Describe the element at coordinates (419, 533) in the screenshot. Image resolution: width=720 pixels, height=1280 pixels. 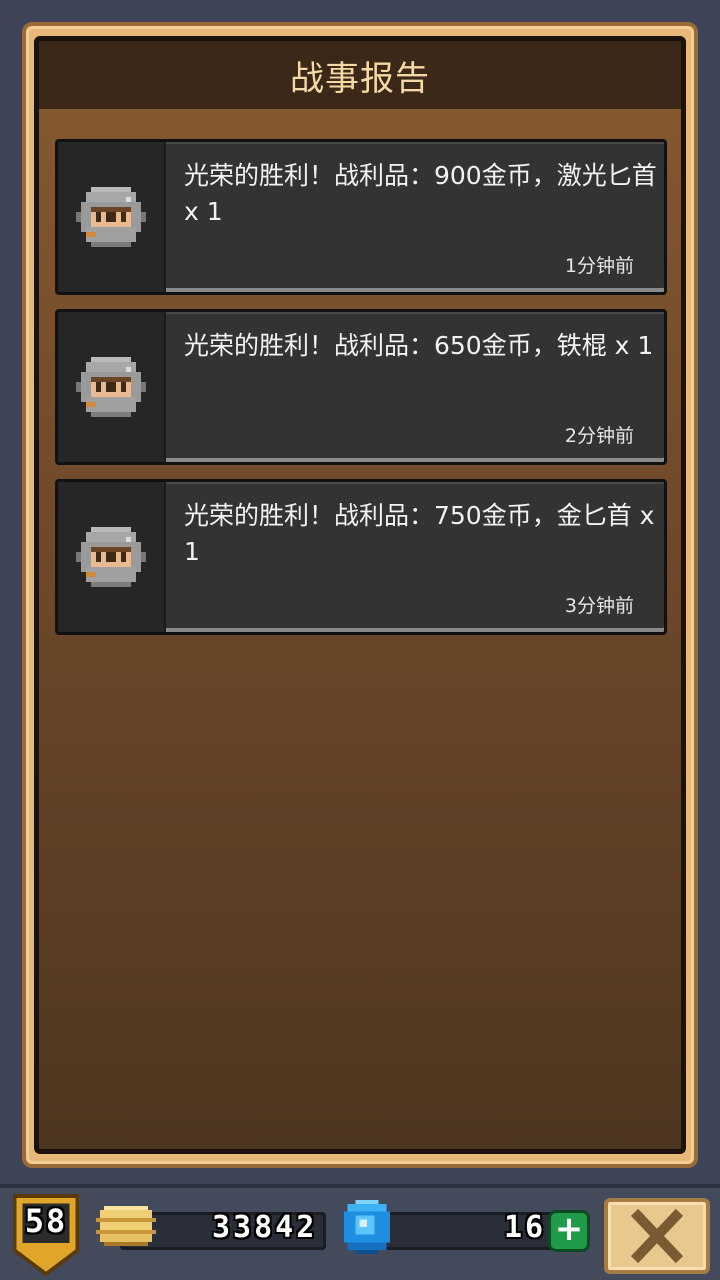
I see `report-message: 光荣的胜利！战利品：750金币，金匕首 x 1` at that location.